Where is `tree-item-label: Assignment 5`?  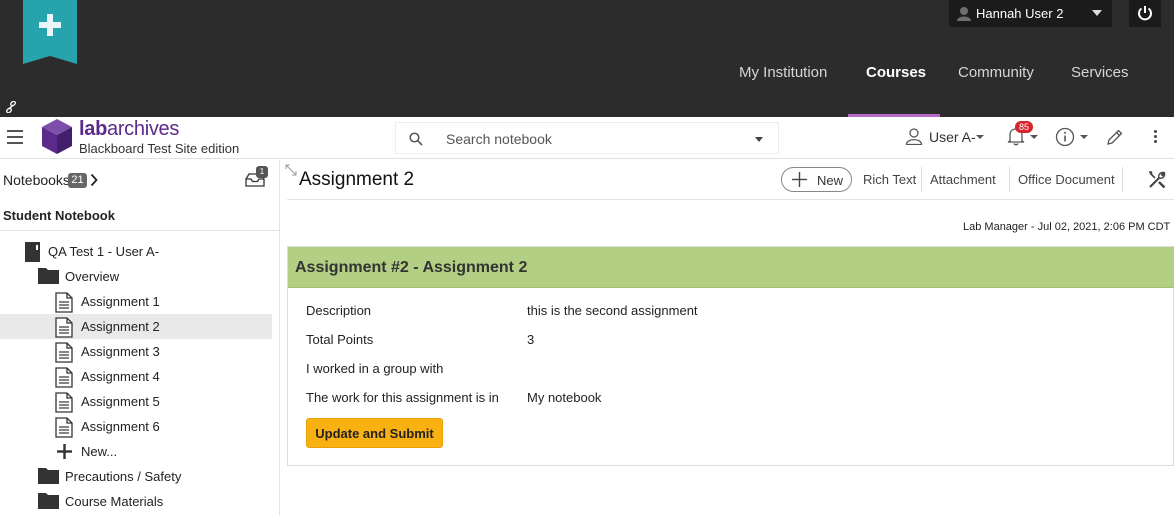
tree-item-label: Assignment 5 is located at coordinates (120, 401).